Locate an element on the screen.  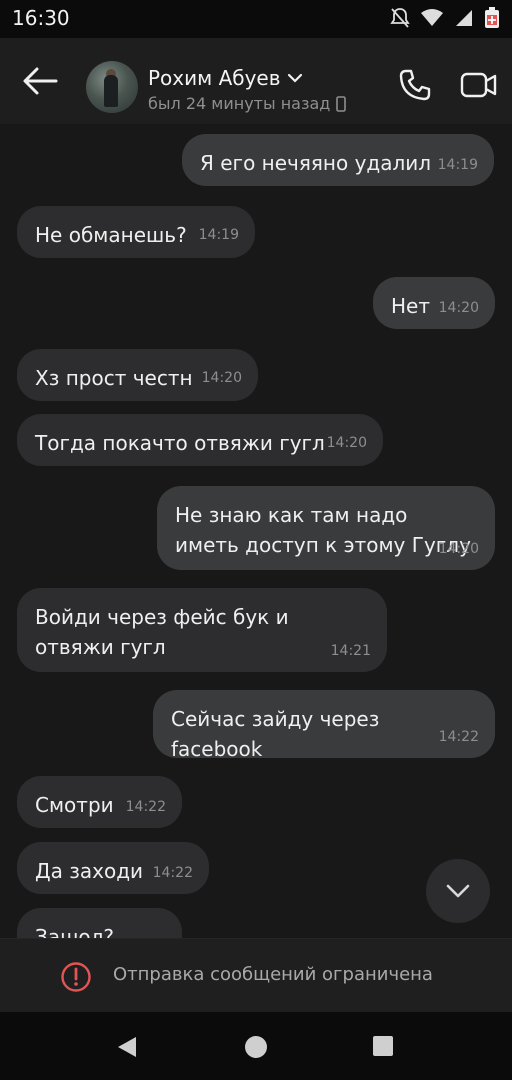
status-bar: 16:30 is located at coordinates (256, 19).